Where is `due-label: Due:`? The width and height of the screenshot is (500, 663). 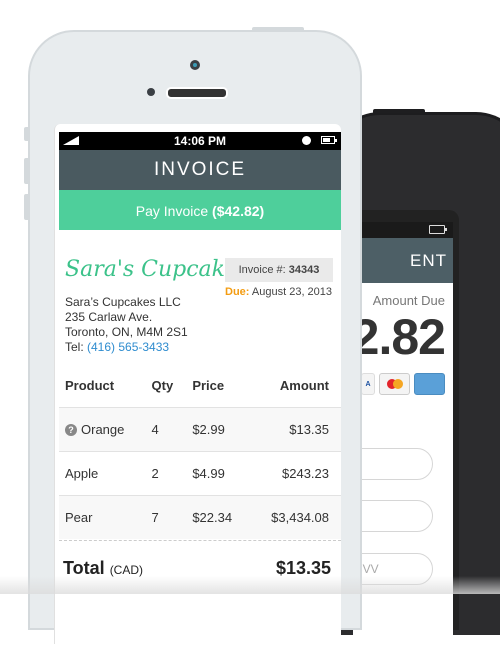
due-label: Due: is located at coordinates (237, 292).